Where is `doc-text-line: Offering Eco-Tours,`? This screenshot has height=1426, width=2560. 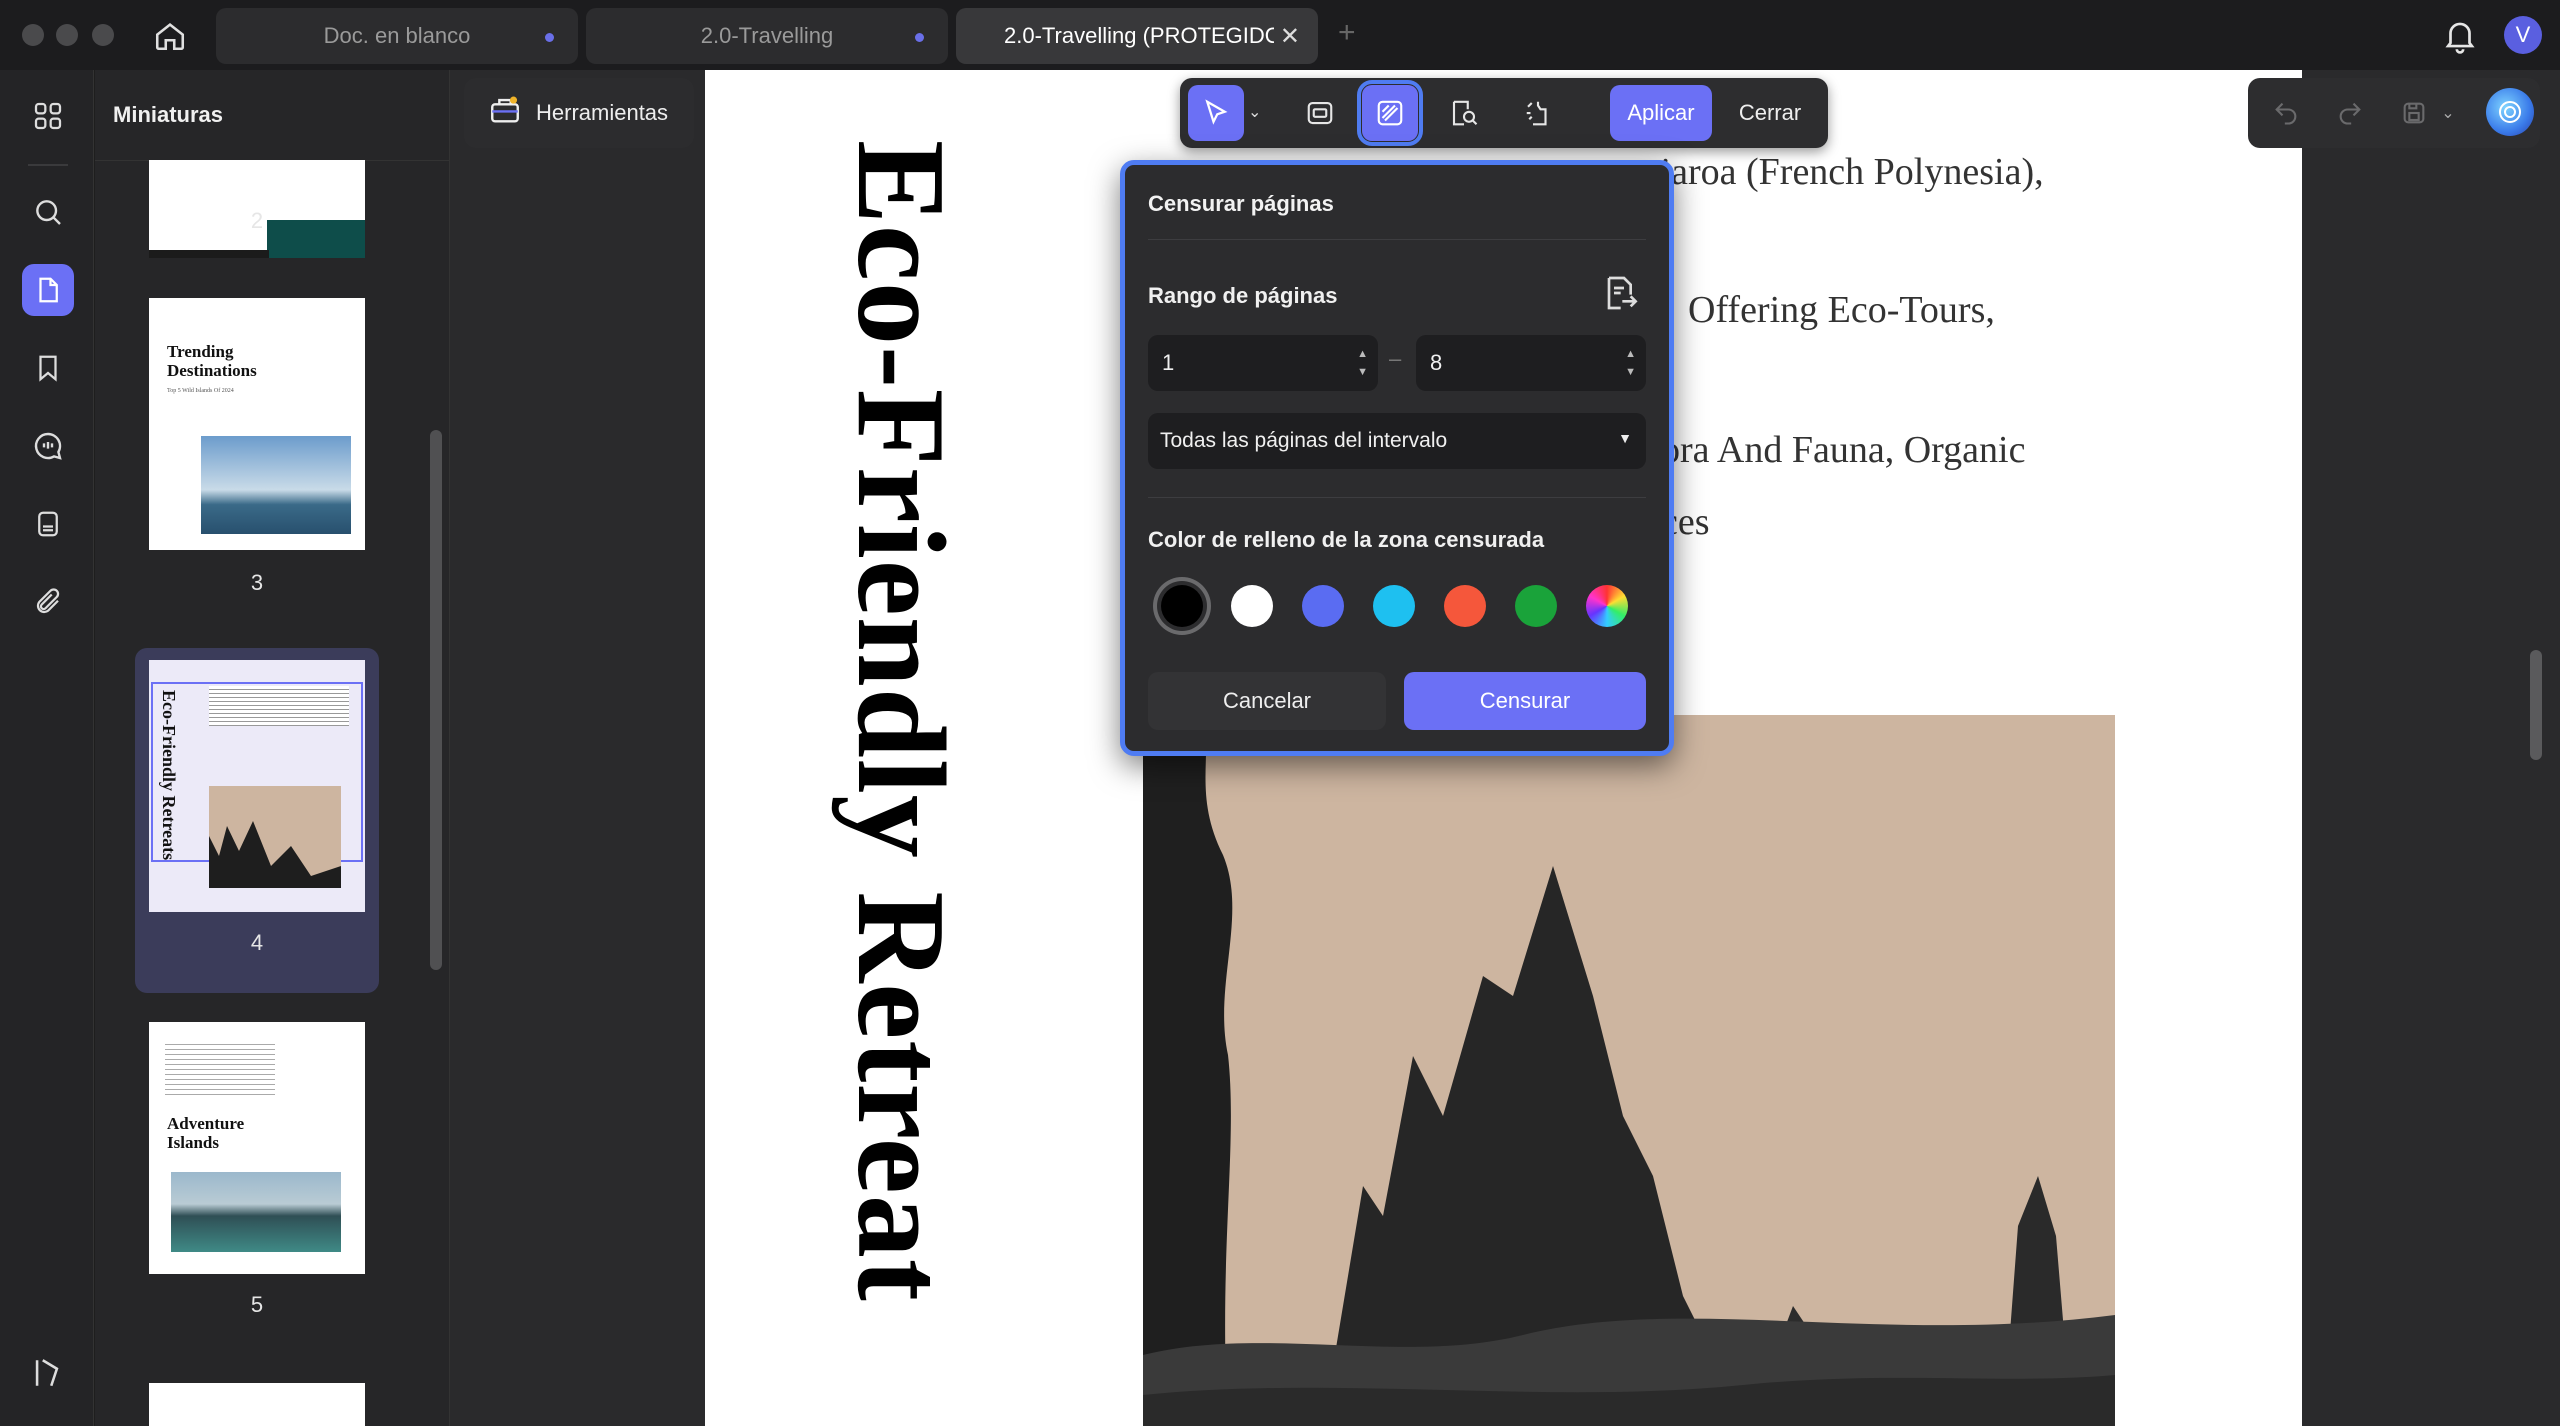 doc-text-line: Offering Eco-Tours, is located at coordinates (1841, 310).